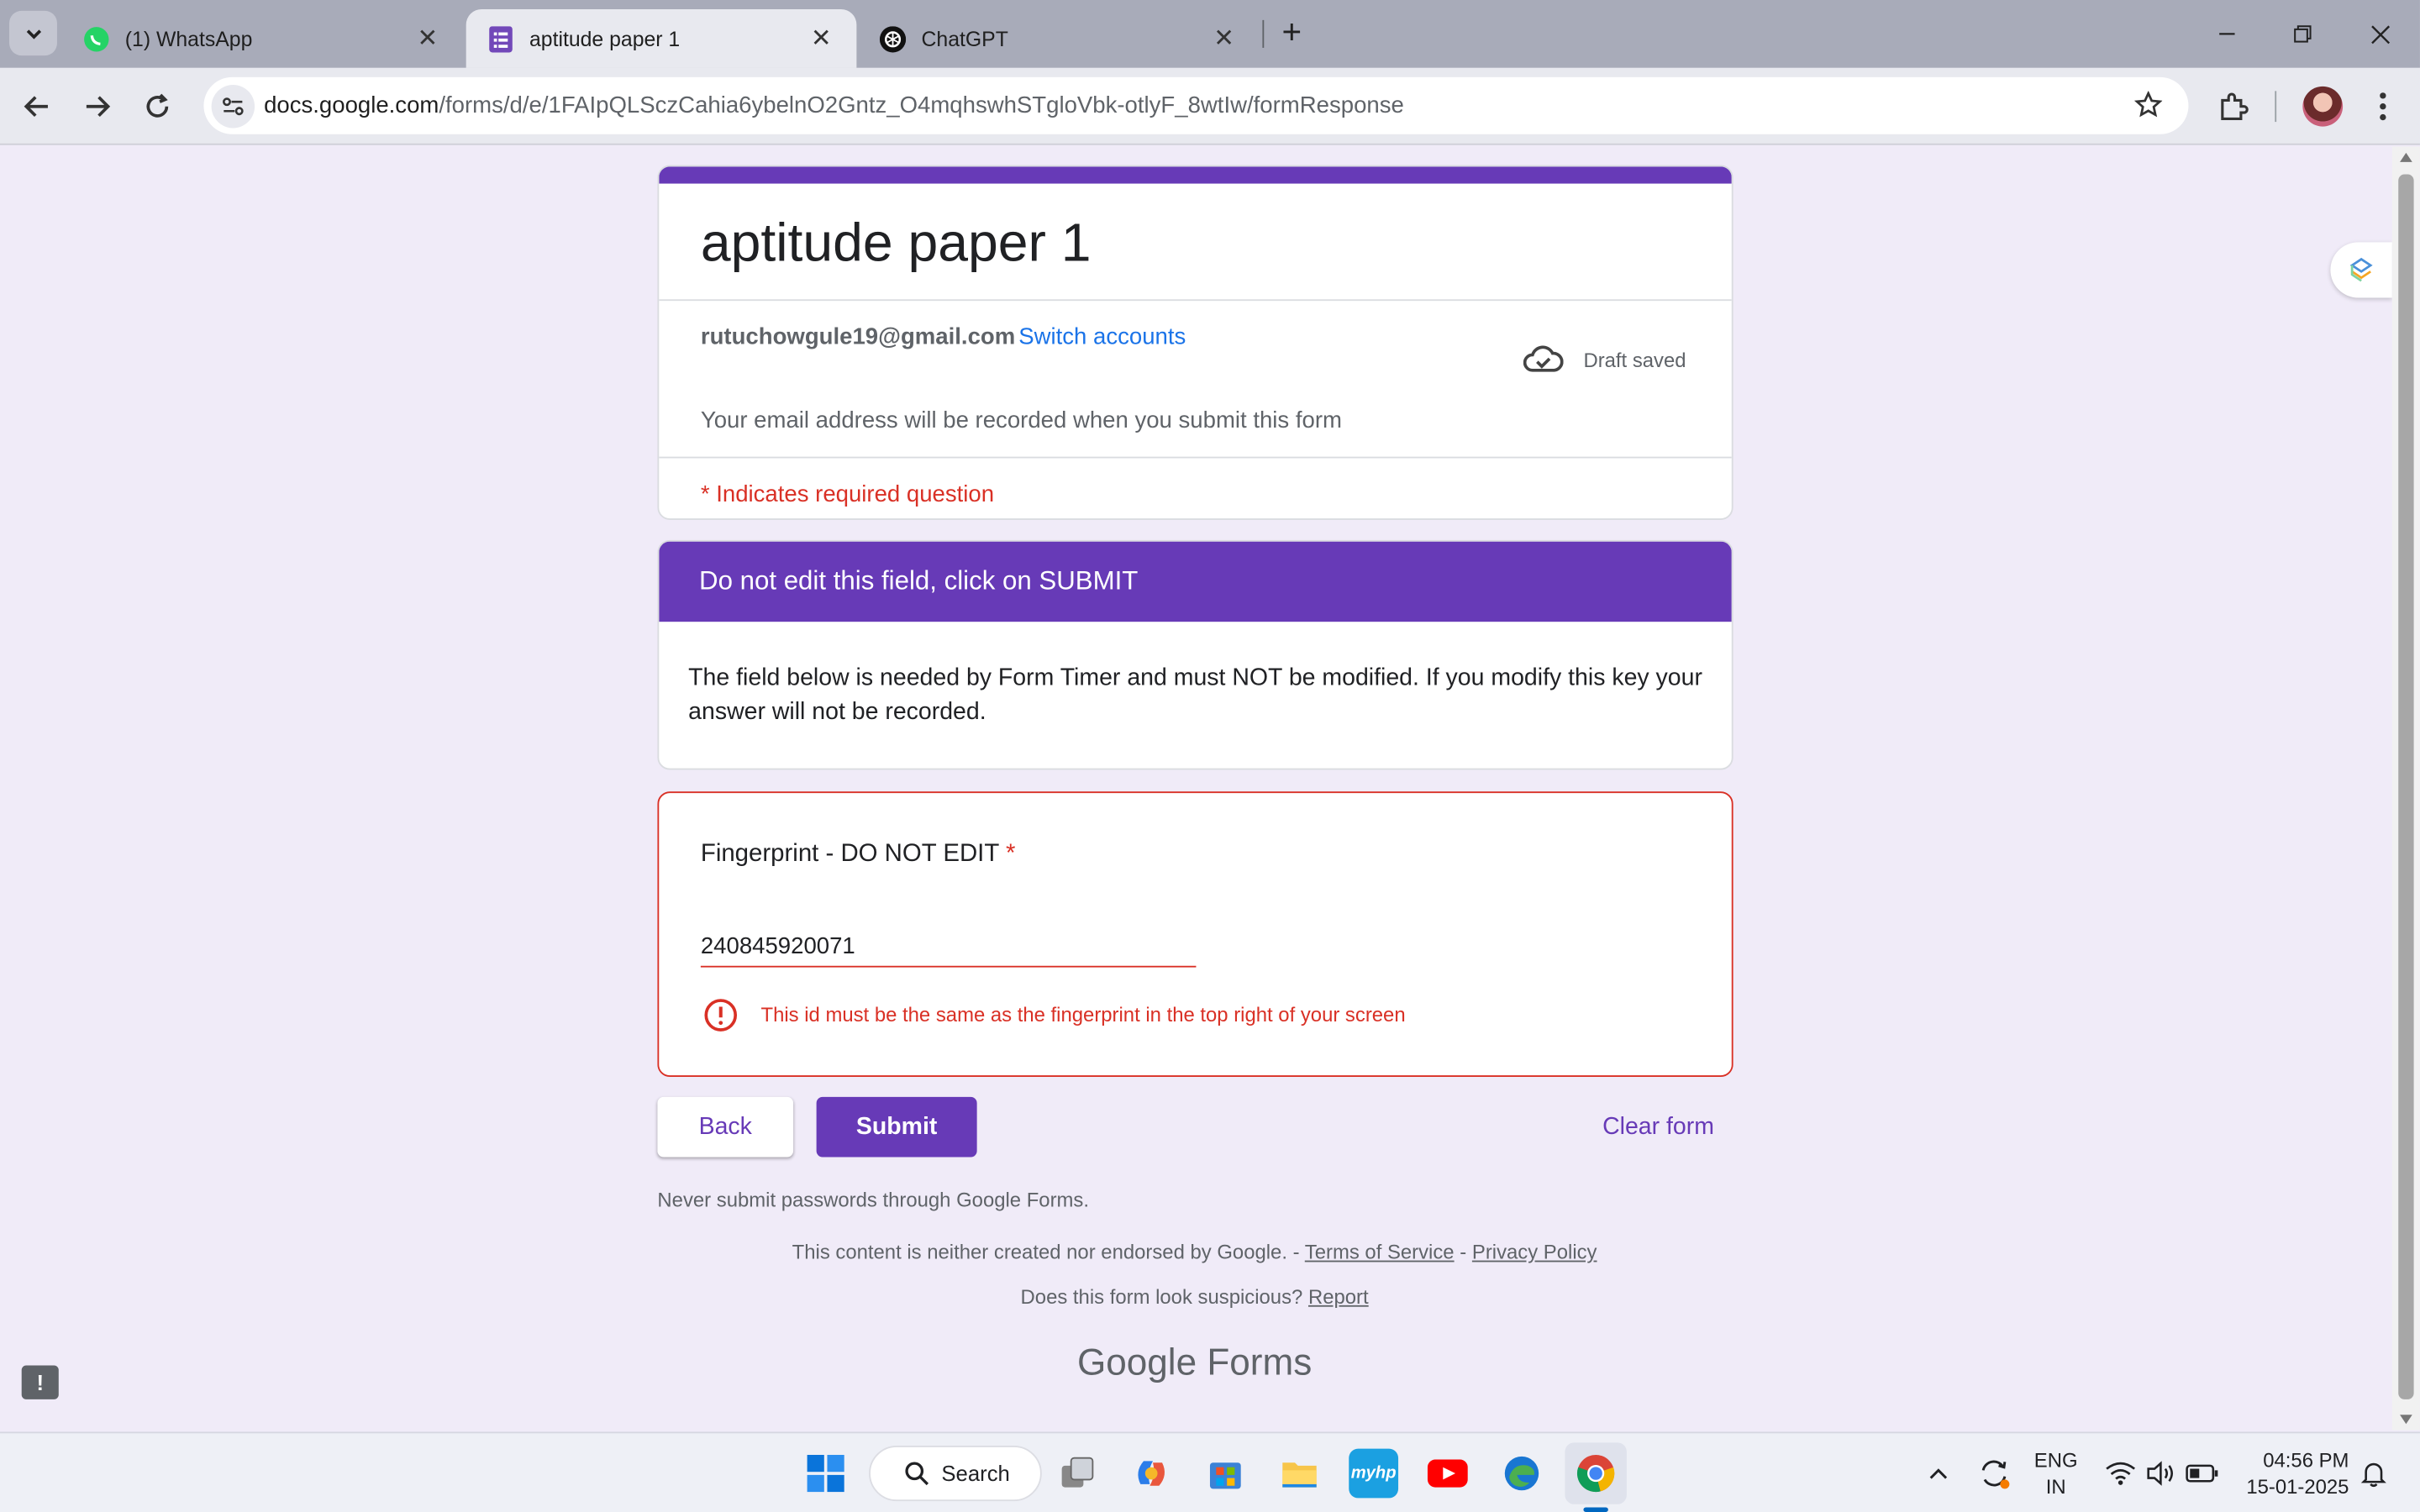 This screenshot has width=2420, height=1512. What do you see at coordinates (893, 38) in the screenshot?
I see `chatgpt-icon` at bounding box center [893, 38].